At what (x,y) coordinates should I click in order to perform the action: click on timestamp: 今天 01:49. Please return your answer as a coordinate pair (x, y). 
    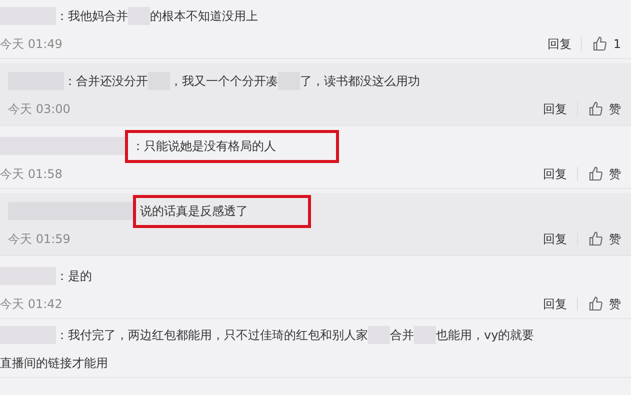
    Looking at the image, I should click on (31, 44).